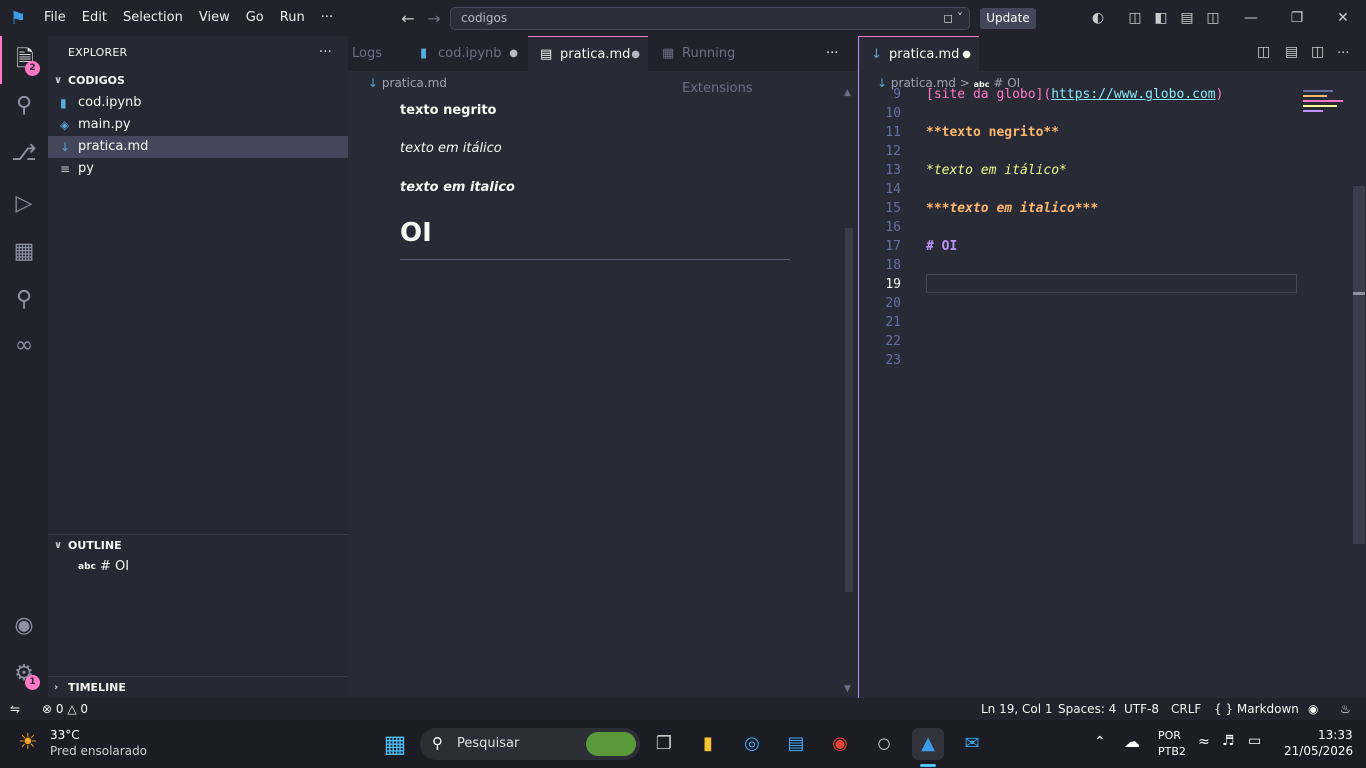  Describe the element at coordinates (24, 106) in the screenshot. I see `search-icon: ⚲` at that location.